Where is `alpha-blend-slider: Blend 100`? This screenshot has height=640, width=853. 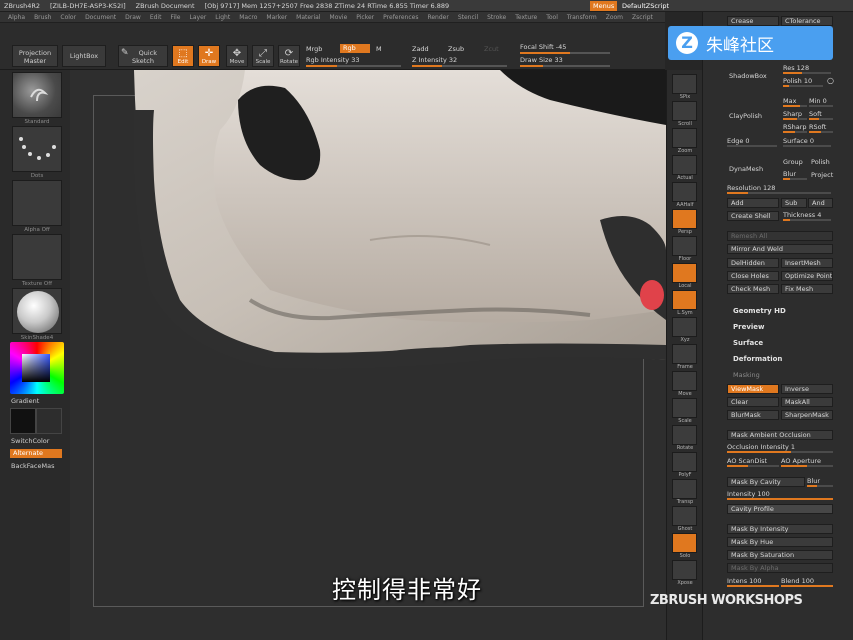 alpha-blend-slider: Blend 100 is located at coordinates (807, 582).